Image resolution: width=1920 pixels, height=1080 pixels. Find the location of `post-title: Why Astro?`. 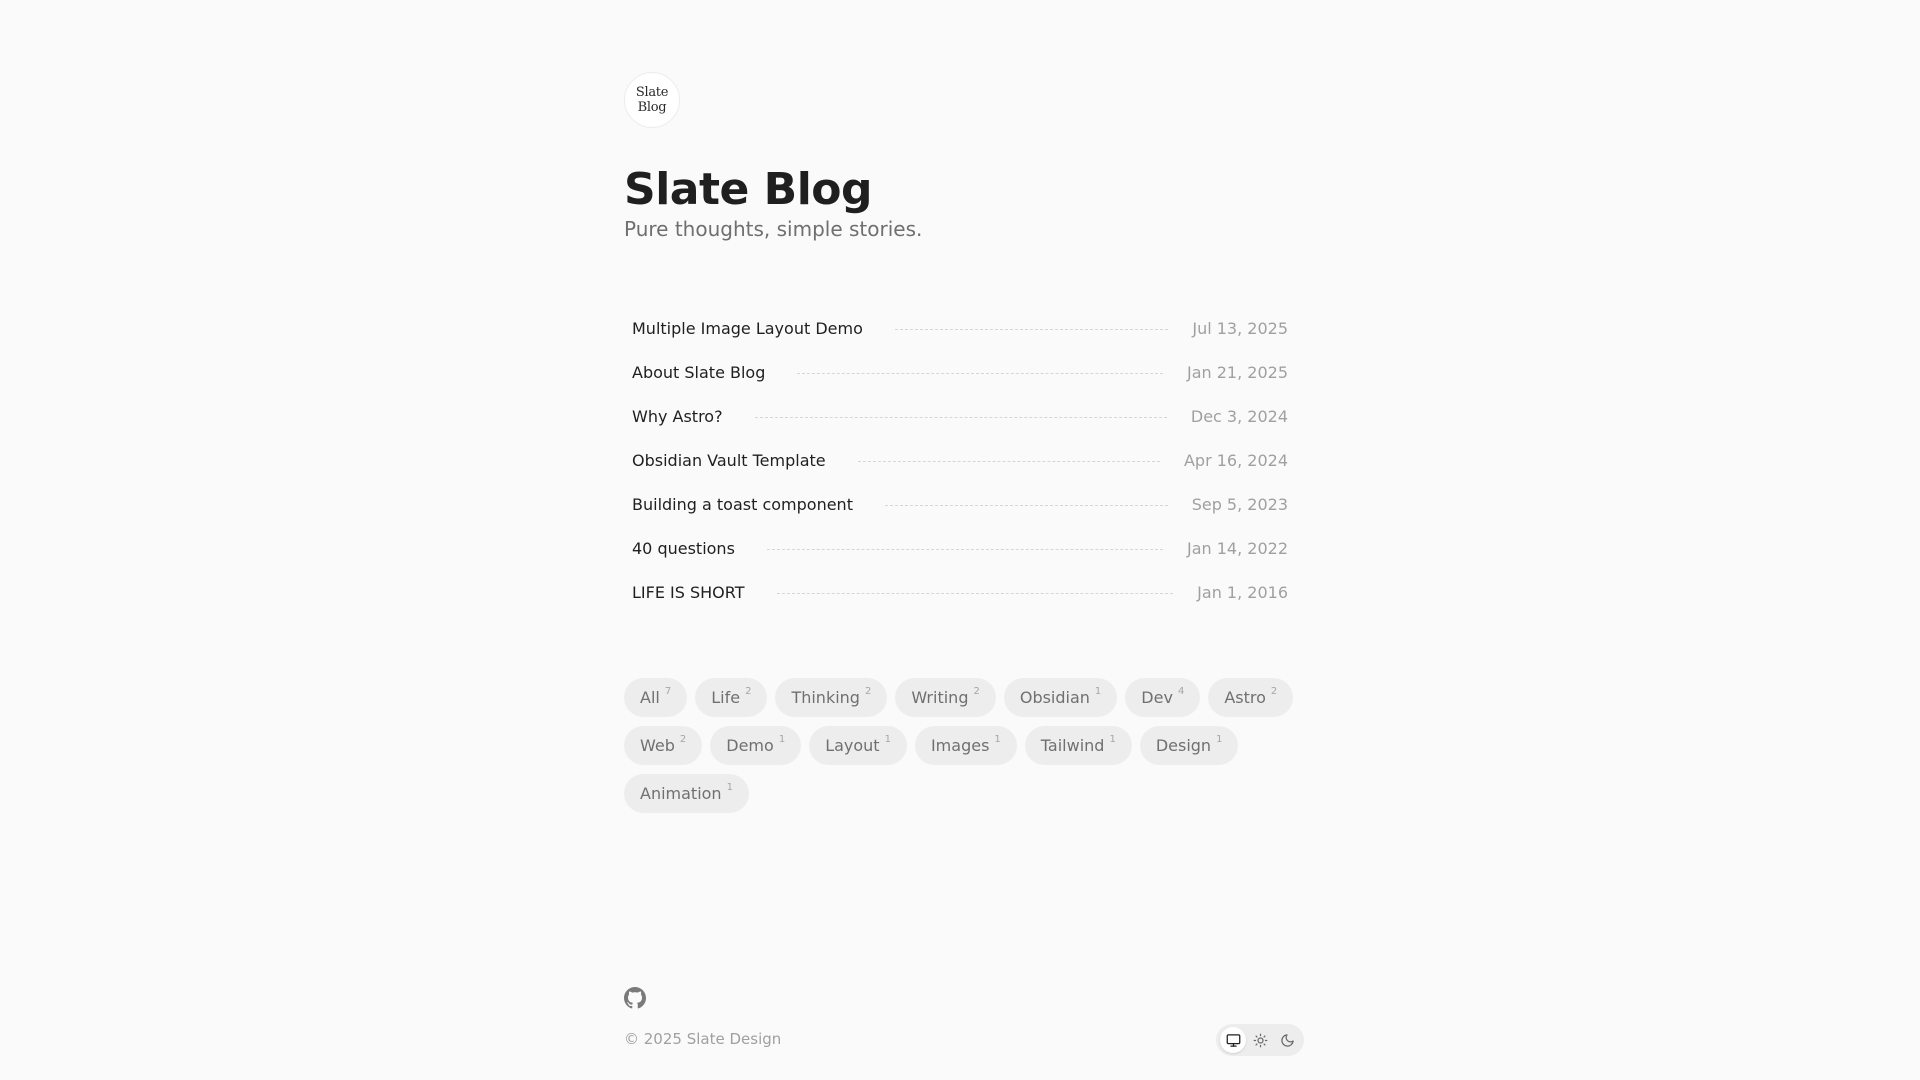

post-title: Why Astro? is located at coordinates (677, 416).